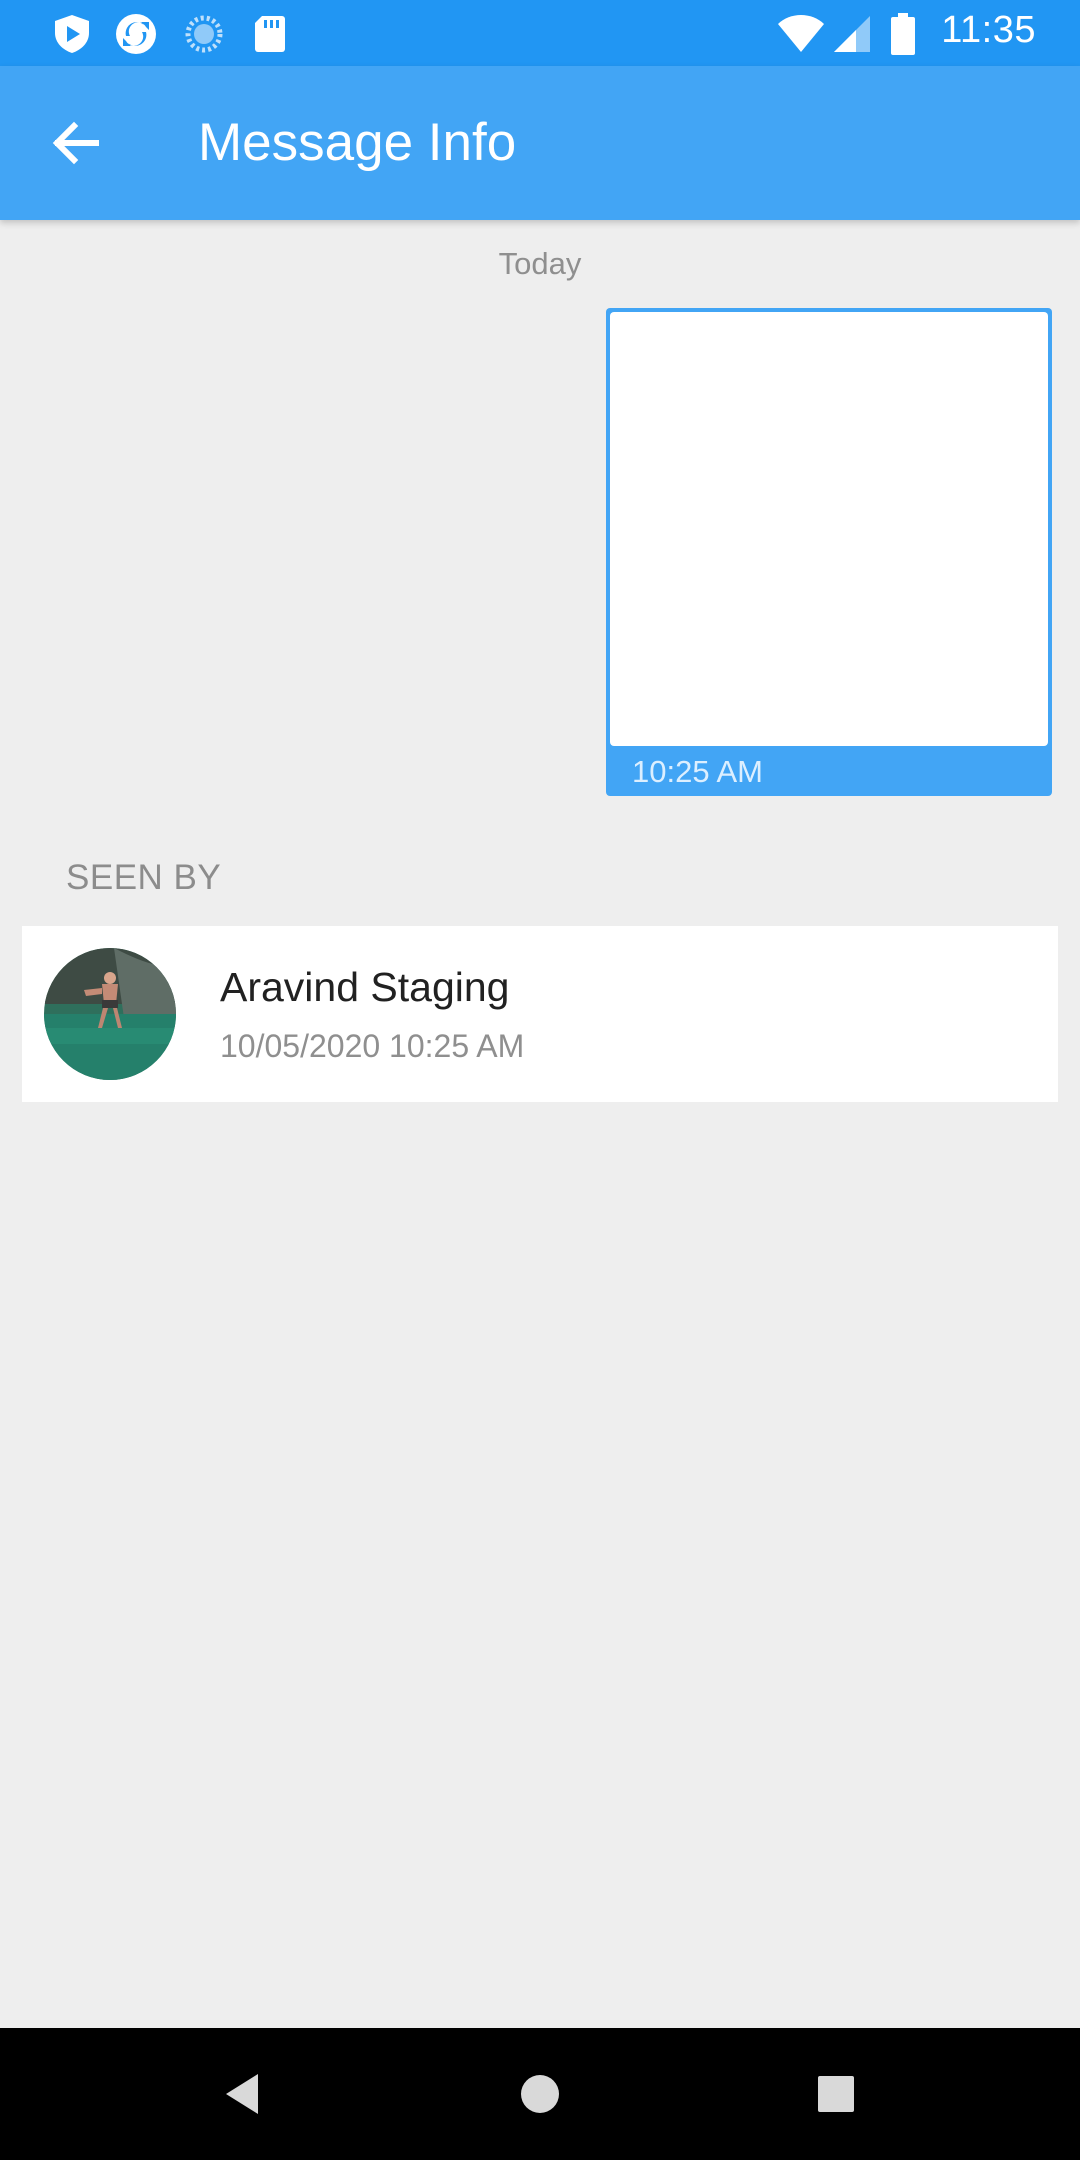  Describe the element at coordinates (136, 34) in the screenshot. I see `sync-icon` at that location.